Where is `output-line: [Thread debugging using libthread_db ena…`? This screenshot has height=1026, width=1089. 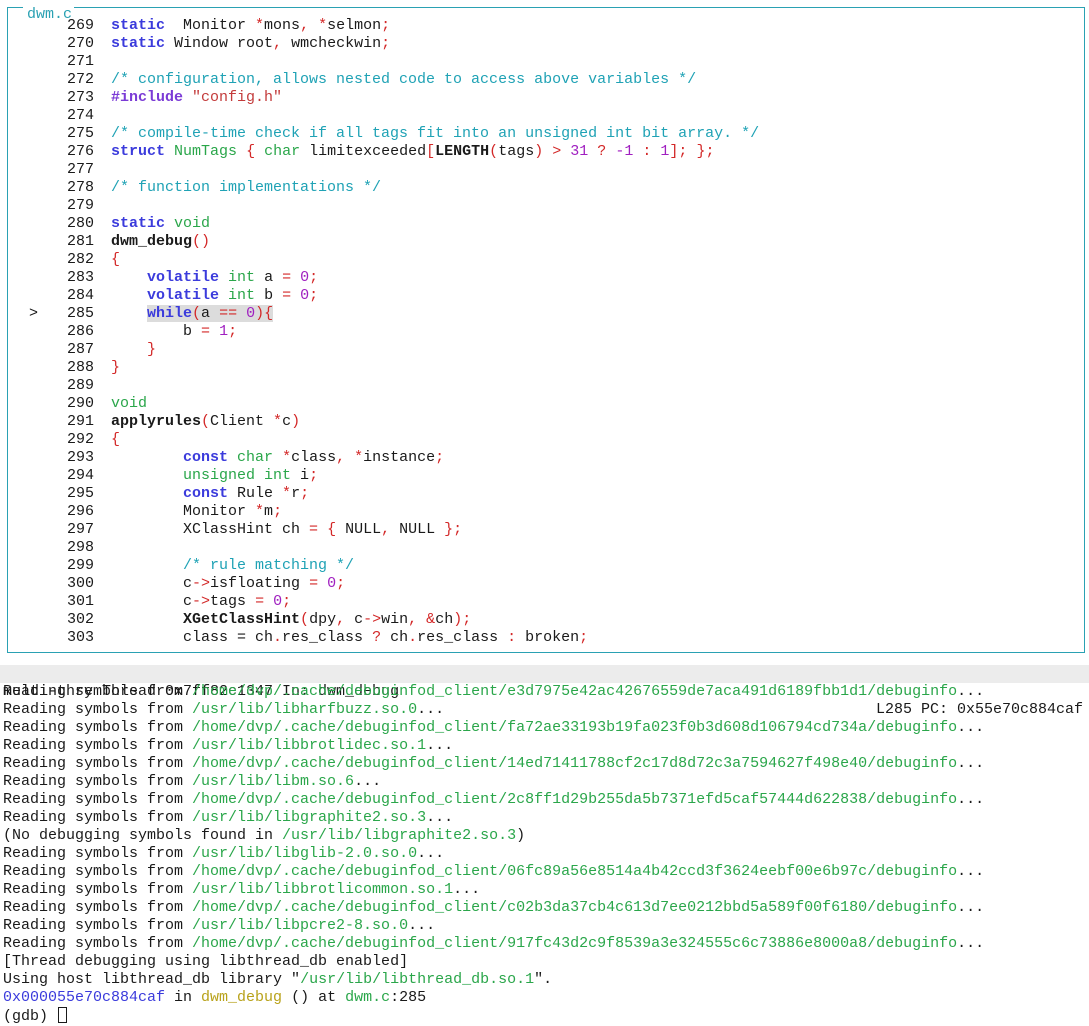
output-line: [Thread debugging using libthread_db ena… is located at coordinates (546, 962).